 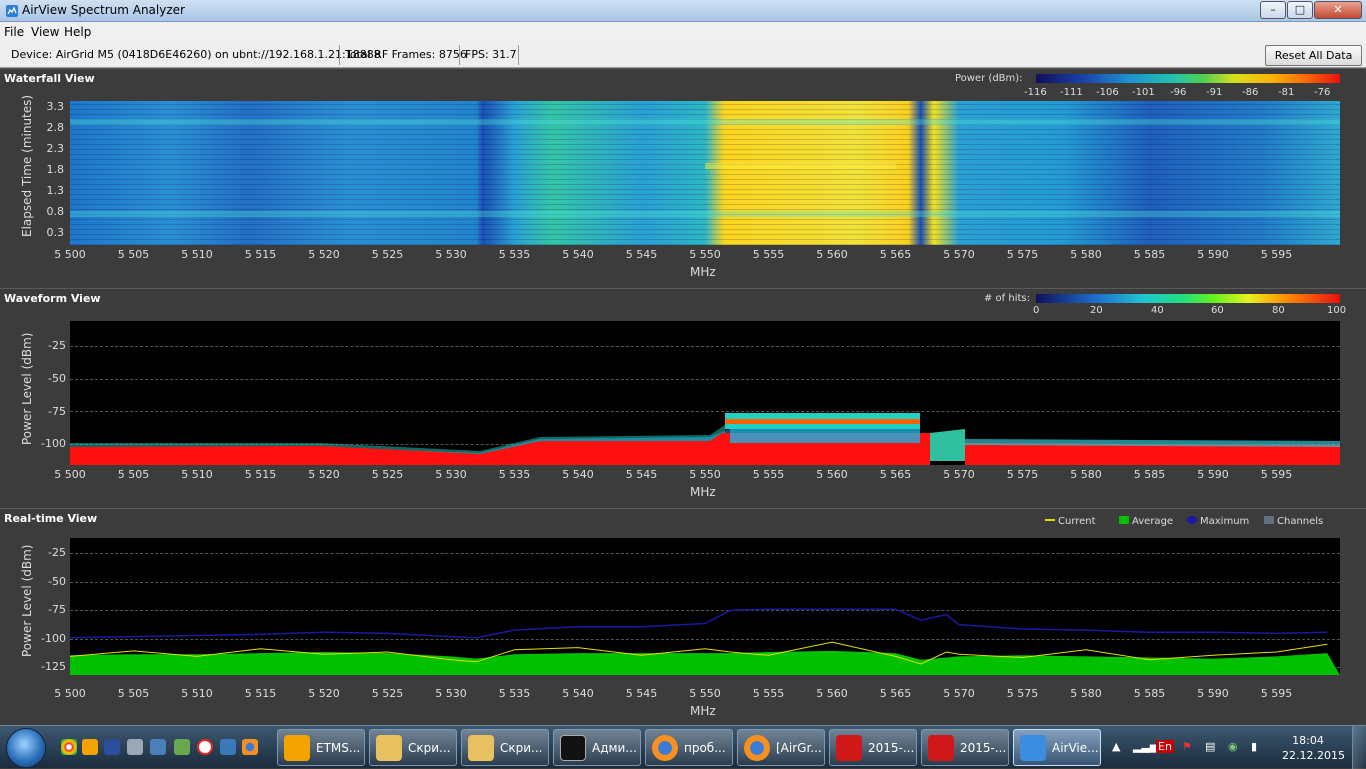 I want to click on close-button: ✕, so click(x=1338, y=10).